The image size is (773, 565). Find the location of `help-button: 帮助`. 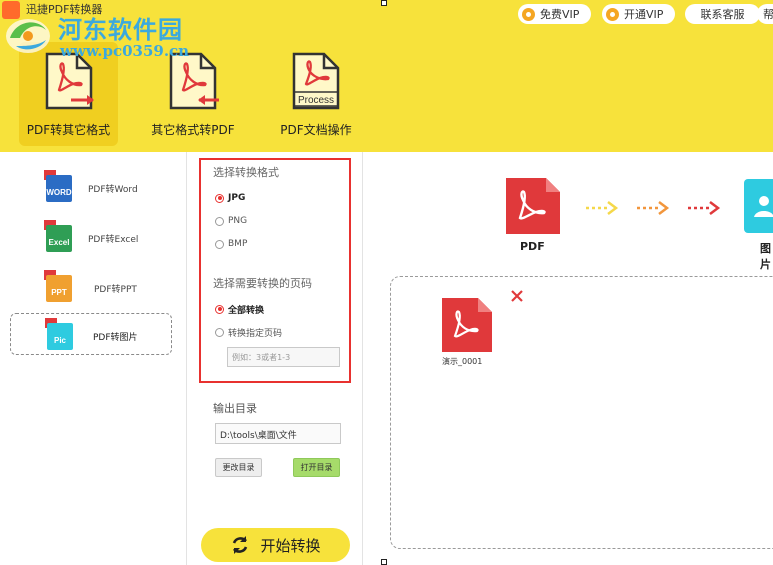

help-button: 帮助 is located at coordinates (765, 14).